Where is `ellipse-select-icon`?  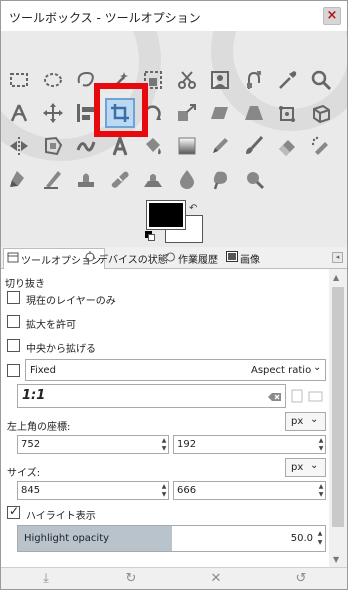
ellipse-select-icon is located at coordinates (52, 80).